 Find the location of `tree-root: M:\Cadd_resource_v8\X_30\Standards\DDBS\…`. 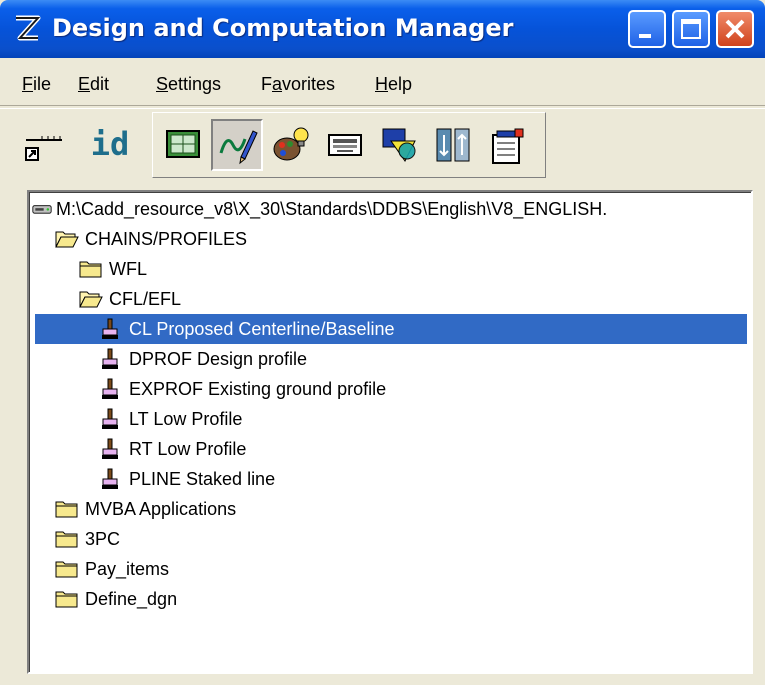

tree-root: M:\Cadd_resource_v8\X_30\Standards\DDBS\… is located at coordinates (319, 209).